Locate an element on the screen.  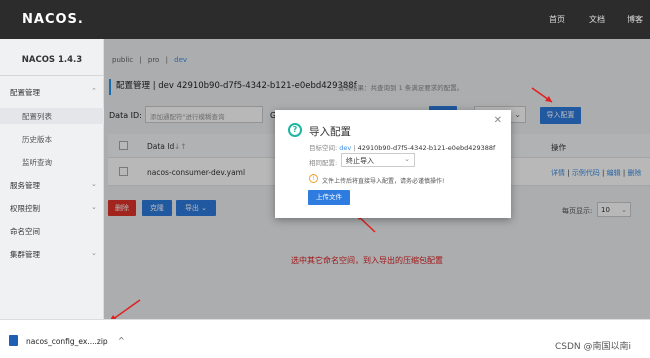
watermark: CSDN @南国以南i is located at coordinates (593, 347).